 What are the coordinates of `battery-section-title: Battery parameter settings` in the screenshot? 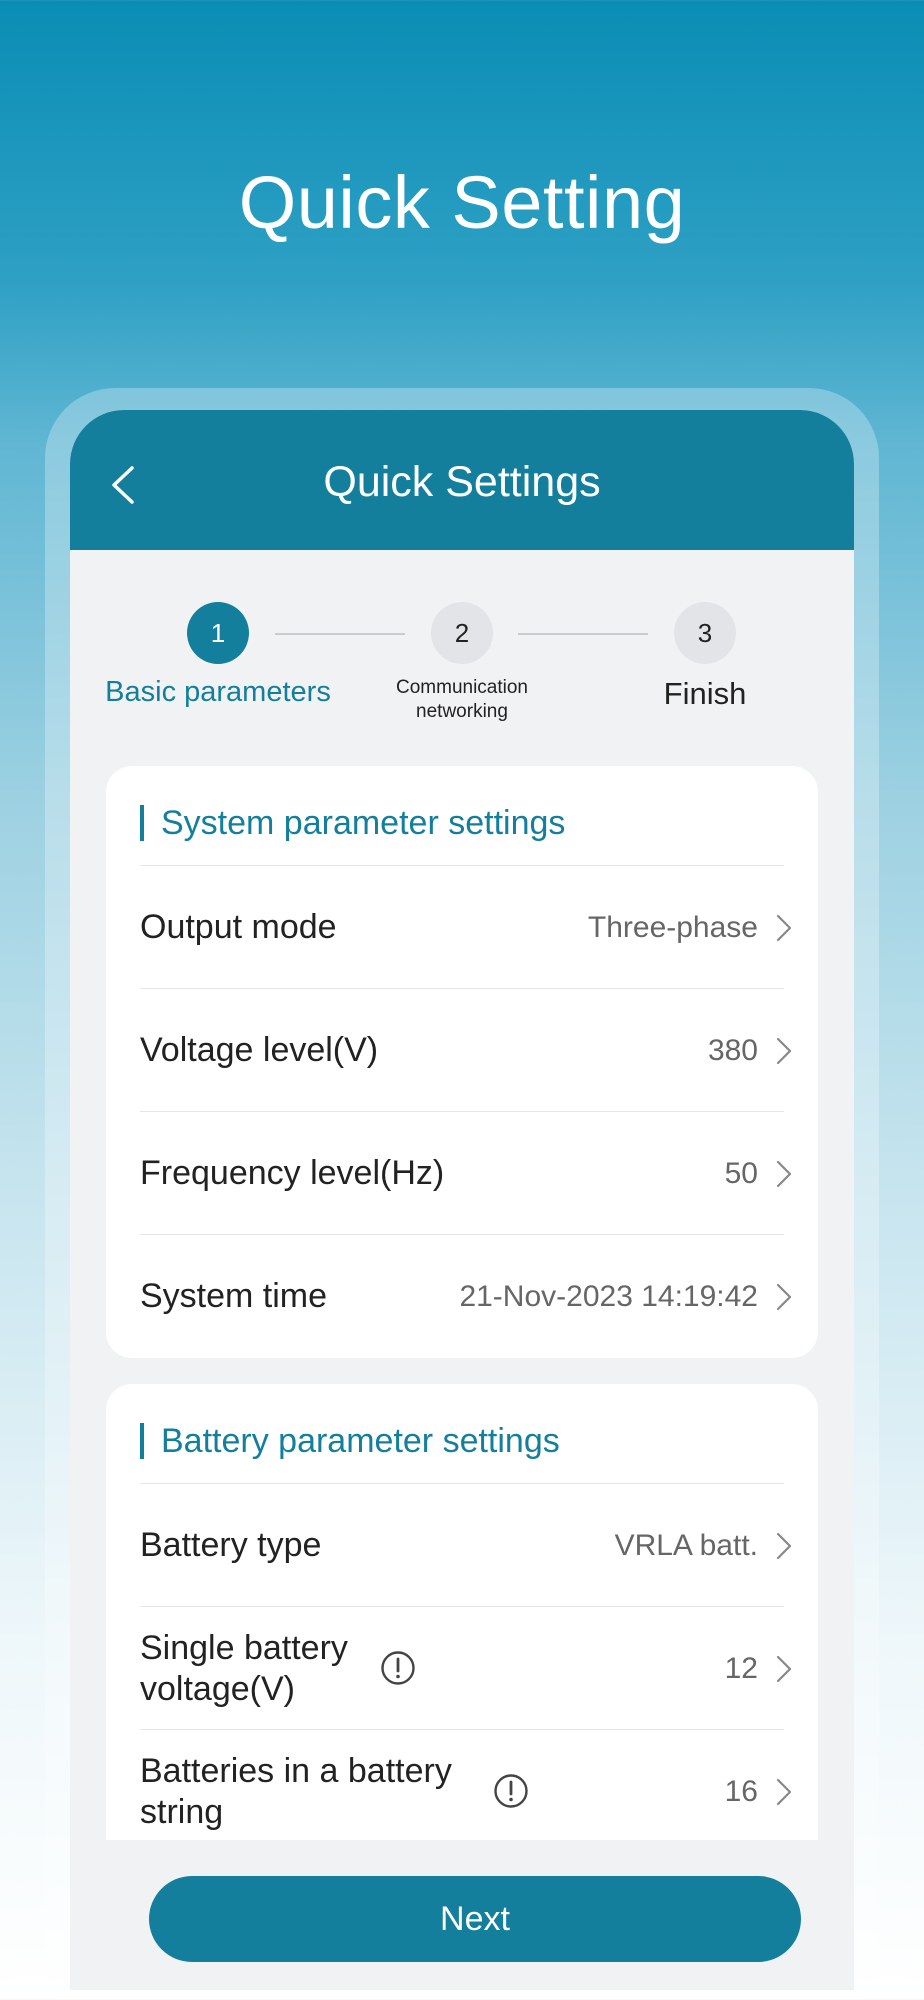 It's located at (360, 1440).